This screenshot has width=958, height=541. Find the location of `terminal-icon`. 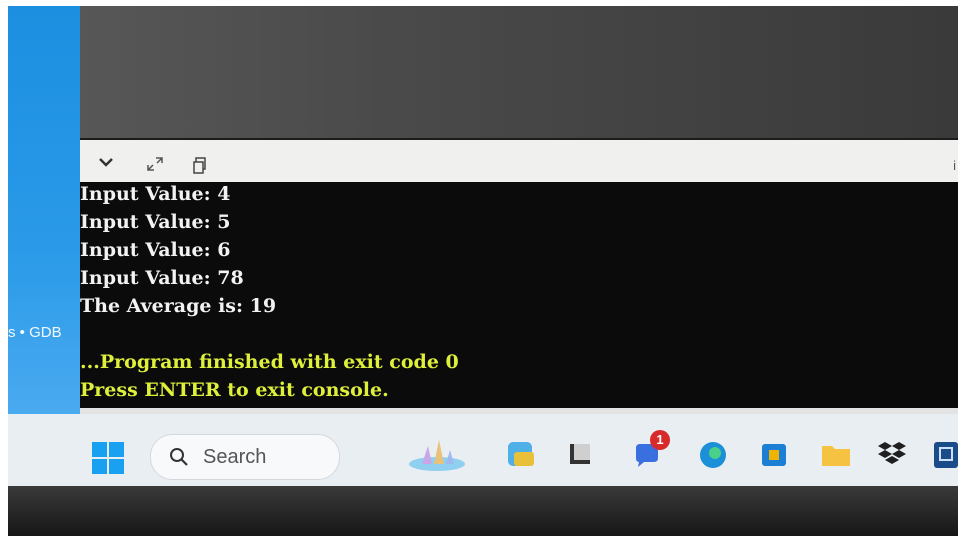

terminal-icon is located at coordinates (583, 455).